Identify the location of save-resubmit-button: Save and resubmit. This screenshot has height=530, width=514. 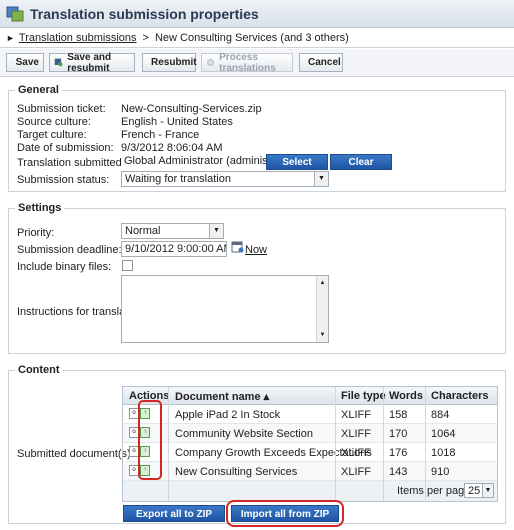
(92, 62).